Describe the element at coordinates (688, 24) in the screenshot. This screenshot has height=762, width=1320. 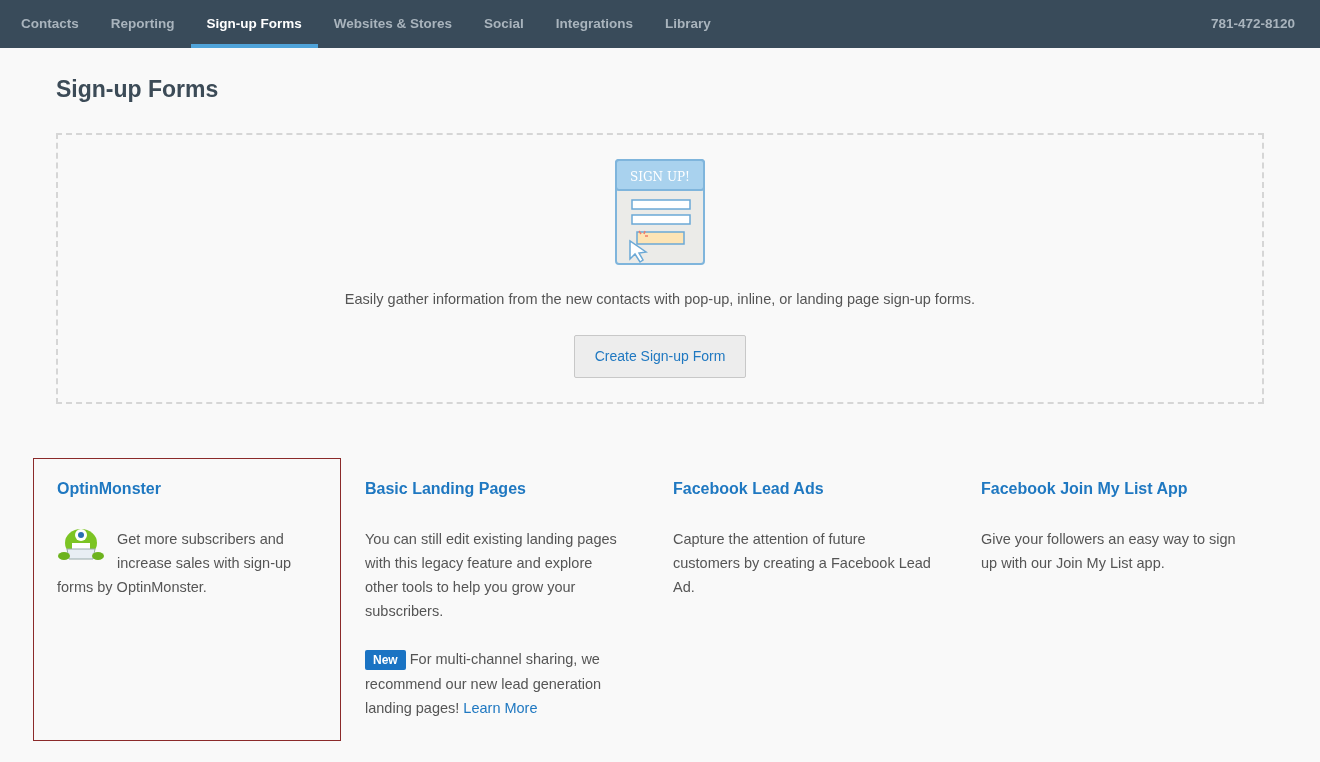
I see `nav-tab: Library` at that location.